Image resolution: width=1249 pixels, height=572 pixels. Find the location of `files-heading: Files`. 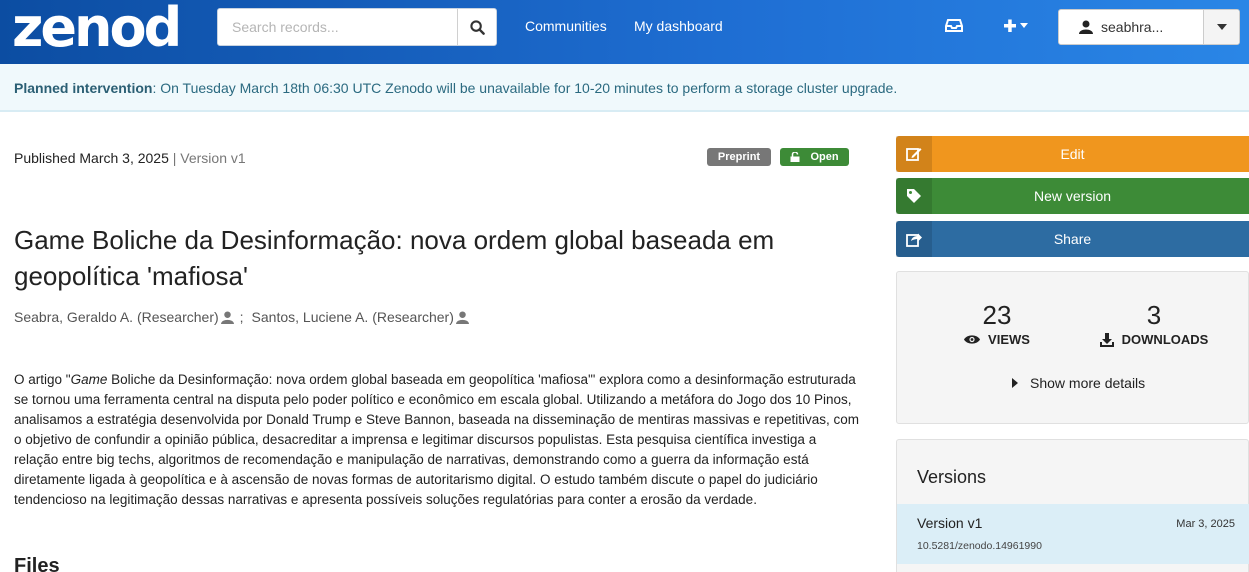

files-heading: Files is located at coordinates (37, 563).